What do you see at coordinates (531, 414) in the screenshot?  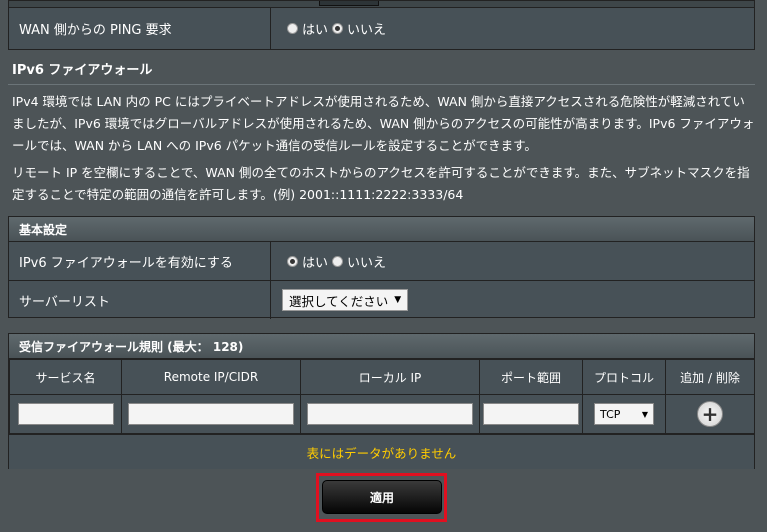 I see `port-range-input` at bounding box center [531, 414].